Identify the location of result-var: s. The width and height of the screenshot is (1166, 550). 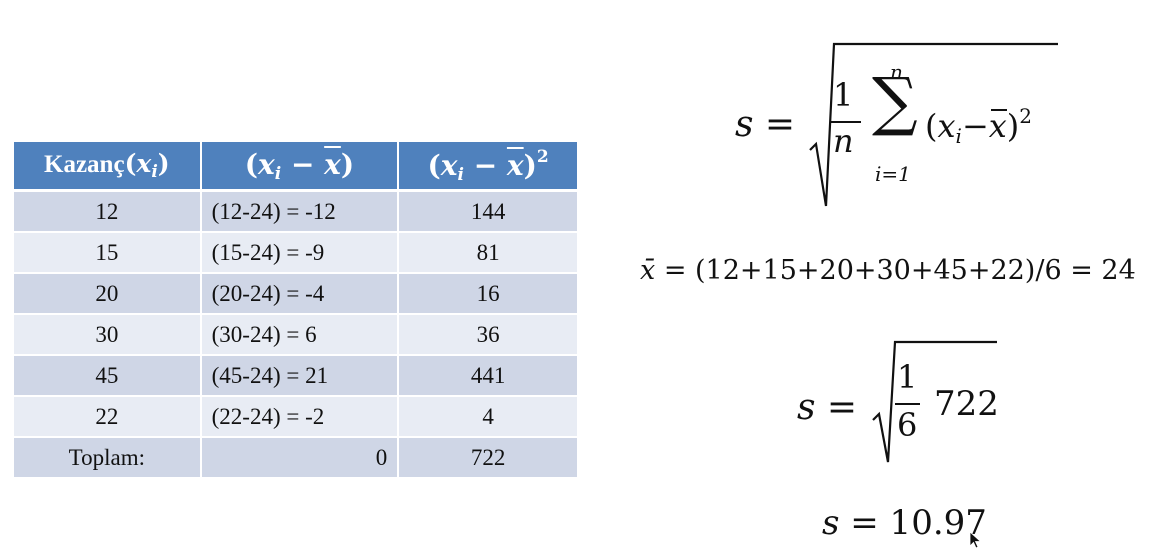
(831, 523).